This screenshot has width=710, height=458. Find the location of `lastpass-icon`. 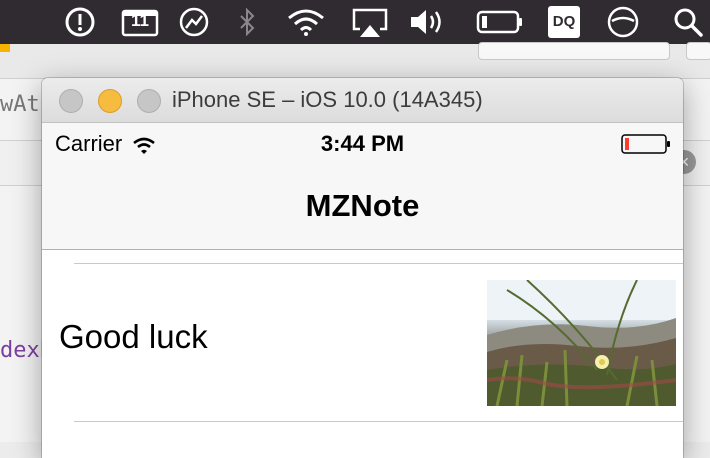

lastpass-icon is located at coordinates (80, 22).